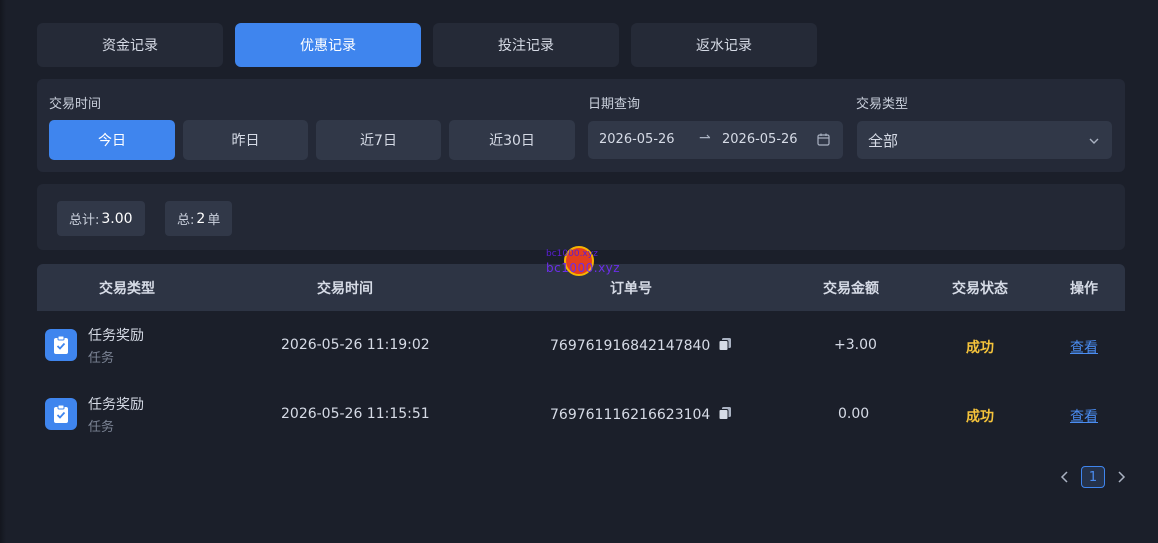  I want to click on row-order: 769761916842147840, so click(641, 346).